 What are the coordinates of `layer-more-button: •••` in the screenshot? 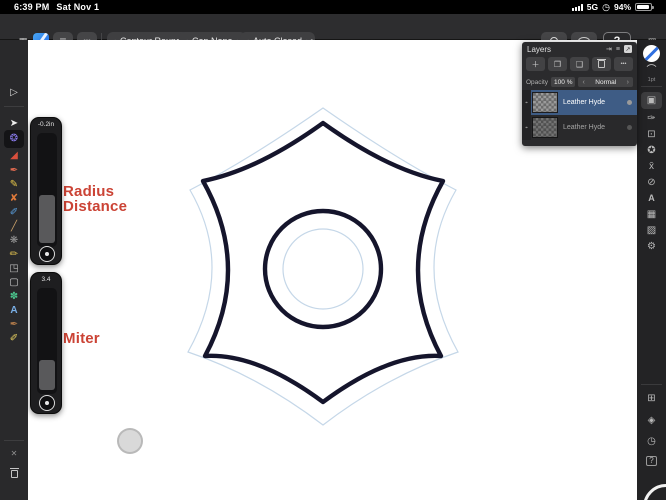 It's located at (623, 64).